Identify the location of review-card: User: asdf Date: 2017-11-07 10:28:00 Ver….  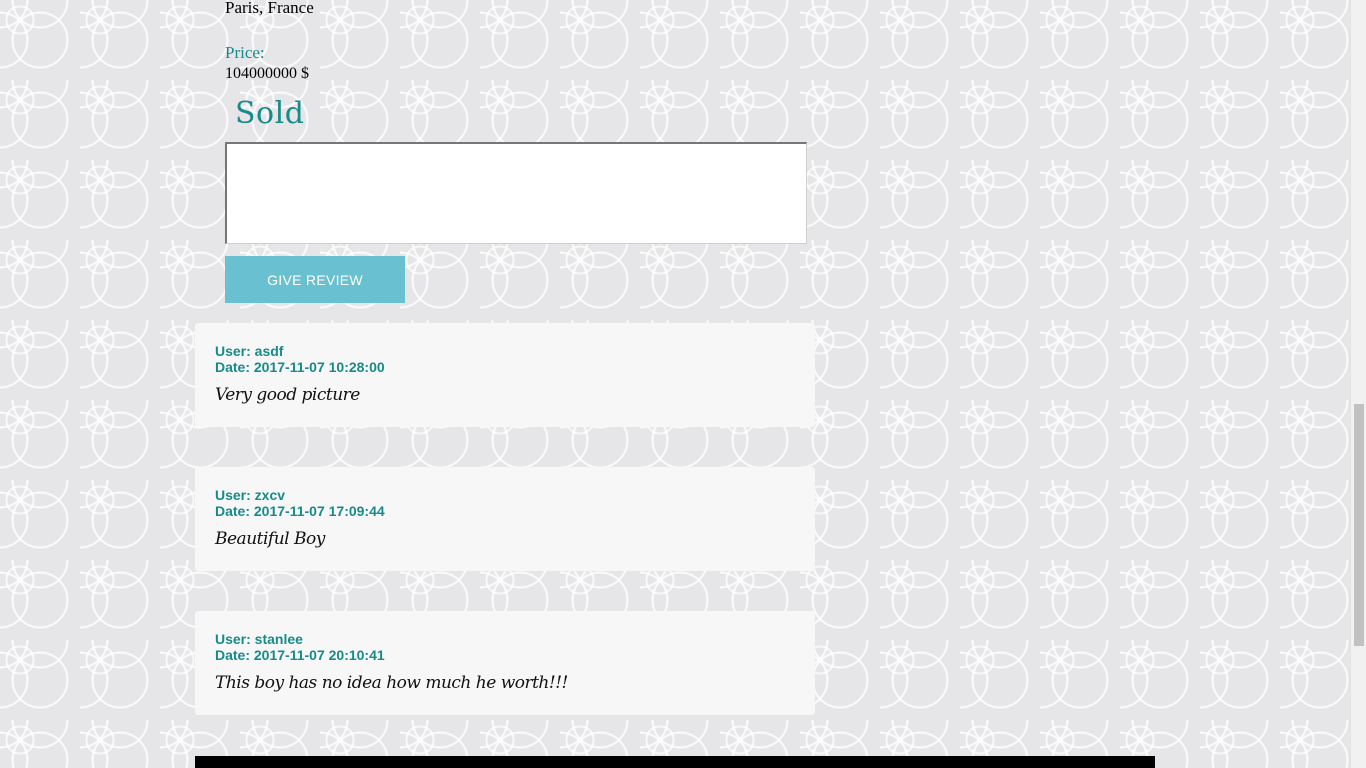
(505, 375).